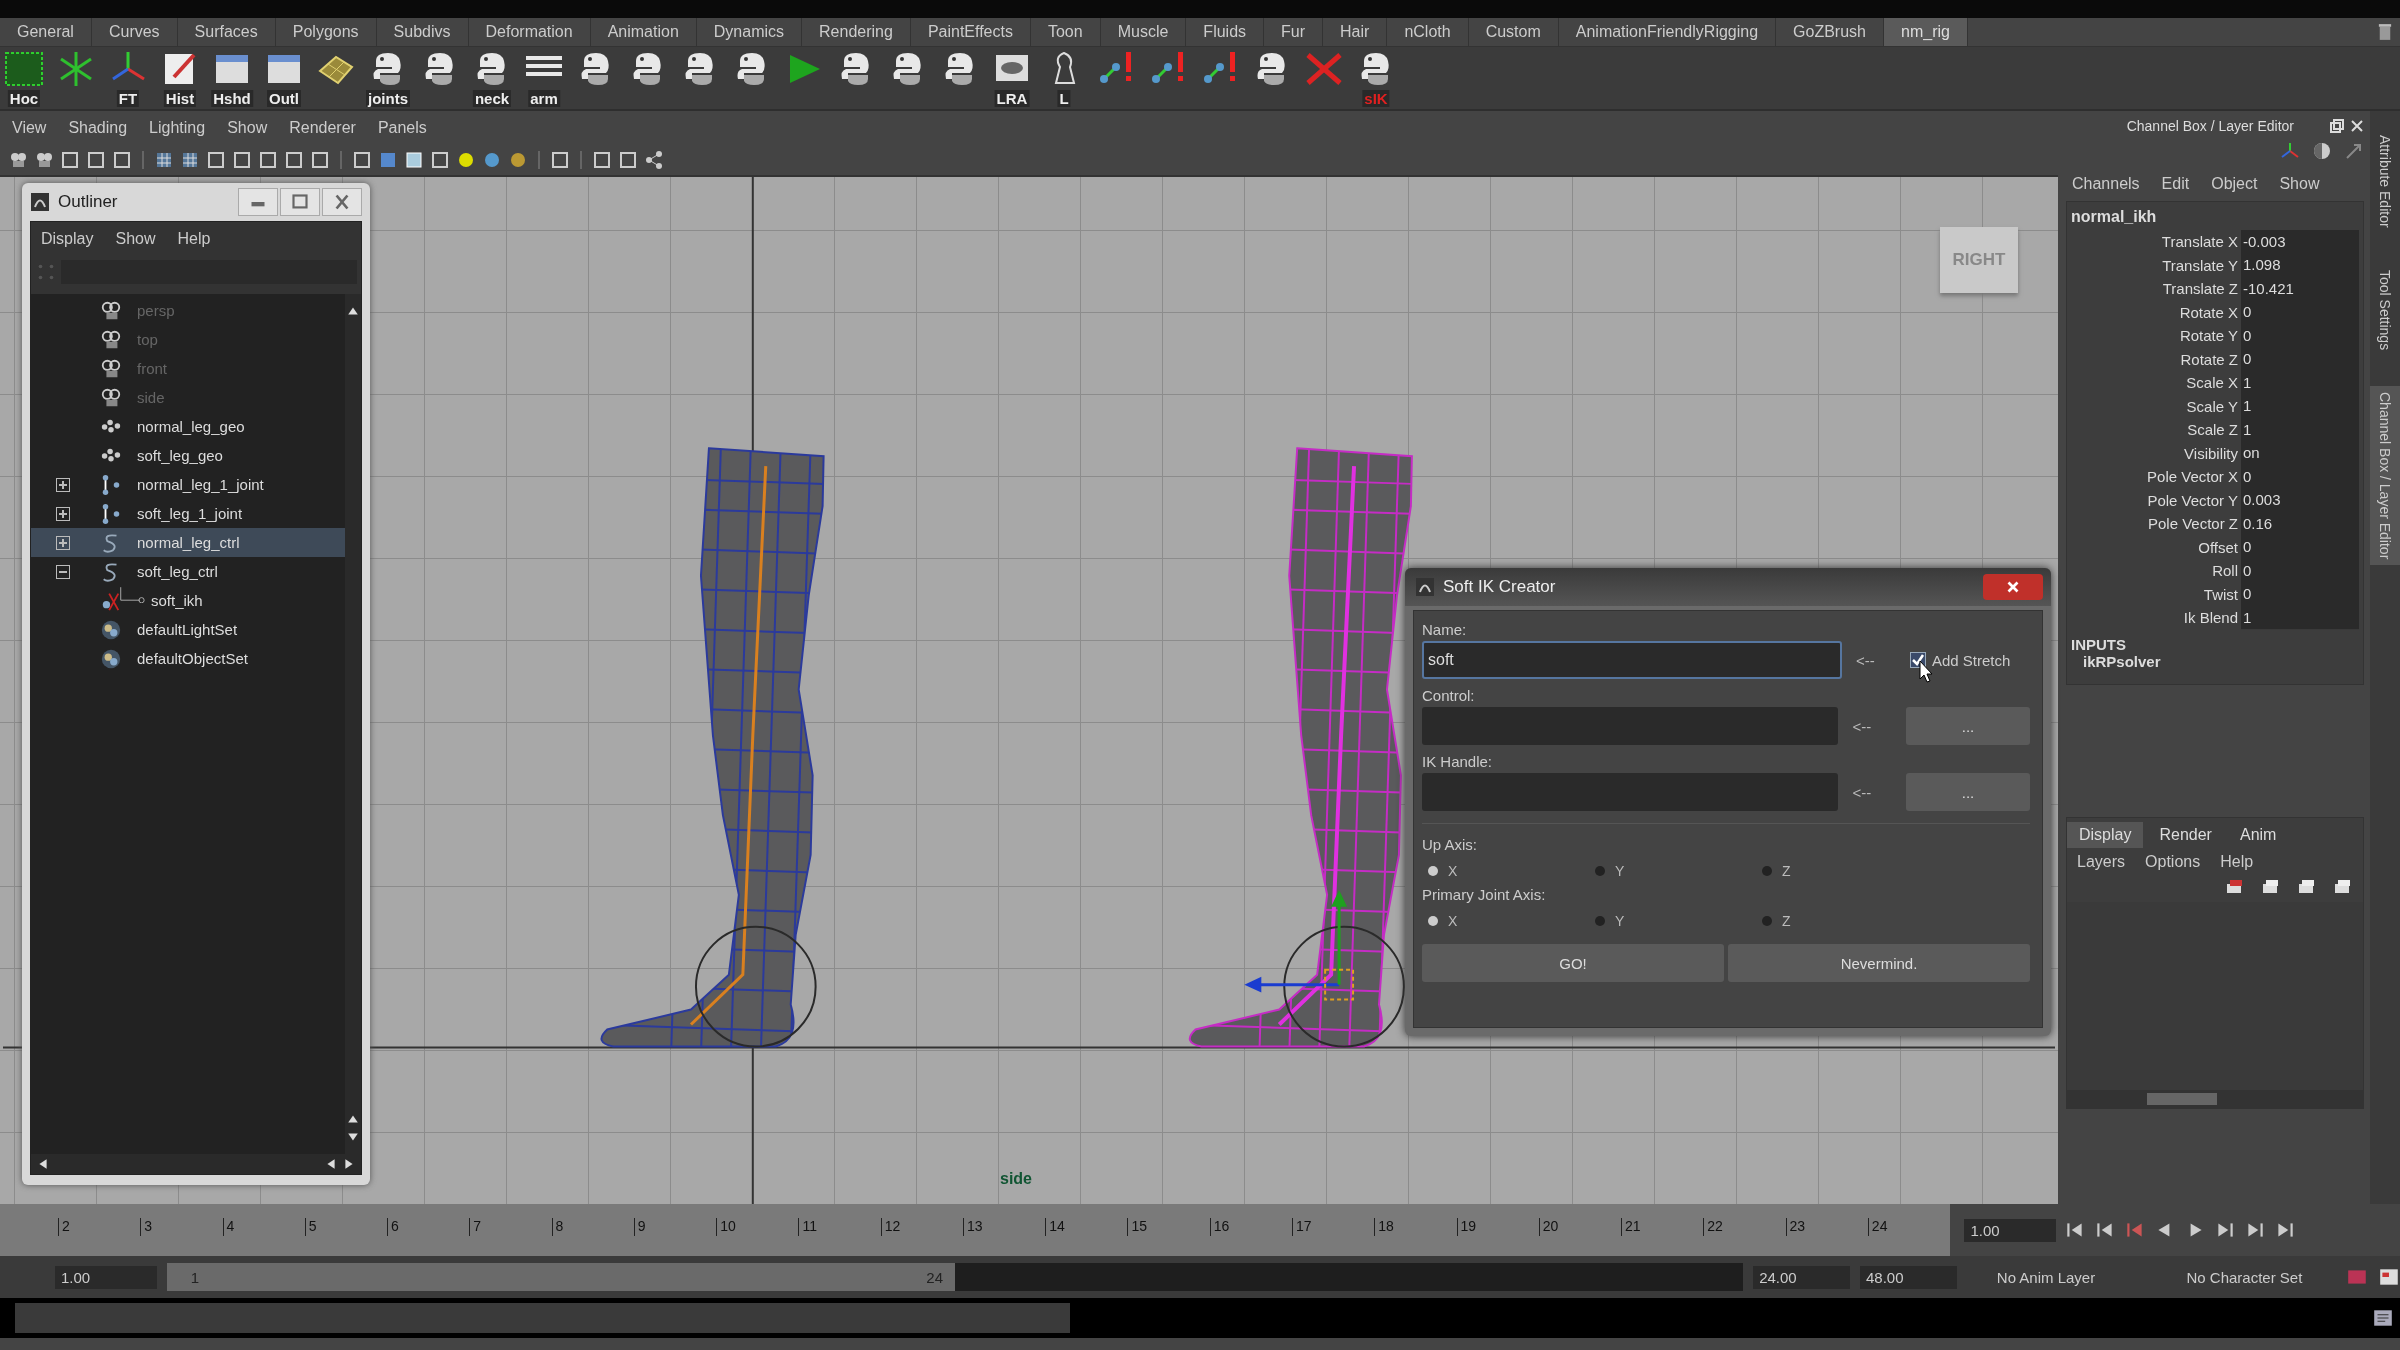 This screenshot has width=2400, height=1350. I want to click on attribute-value: 1, so click(2300, 617).